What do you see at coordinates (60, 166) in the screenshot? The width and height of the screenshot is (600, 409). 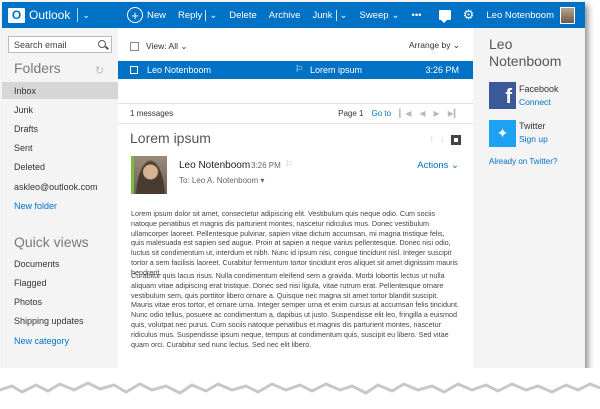 I see `folder-deleted: Deleted` at bounding box center [60, 166].